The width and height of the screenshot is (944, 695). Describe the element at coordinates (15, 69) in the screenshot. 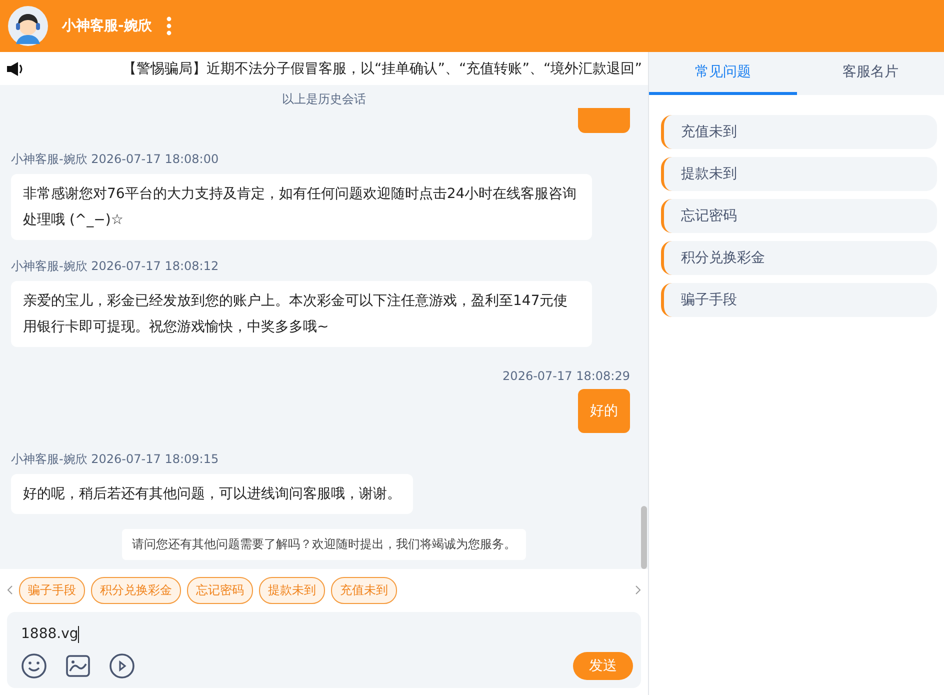

I see `megaphone-icon` at that location.